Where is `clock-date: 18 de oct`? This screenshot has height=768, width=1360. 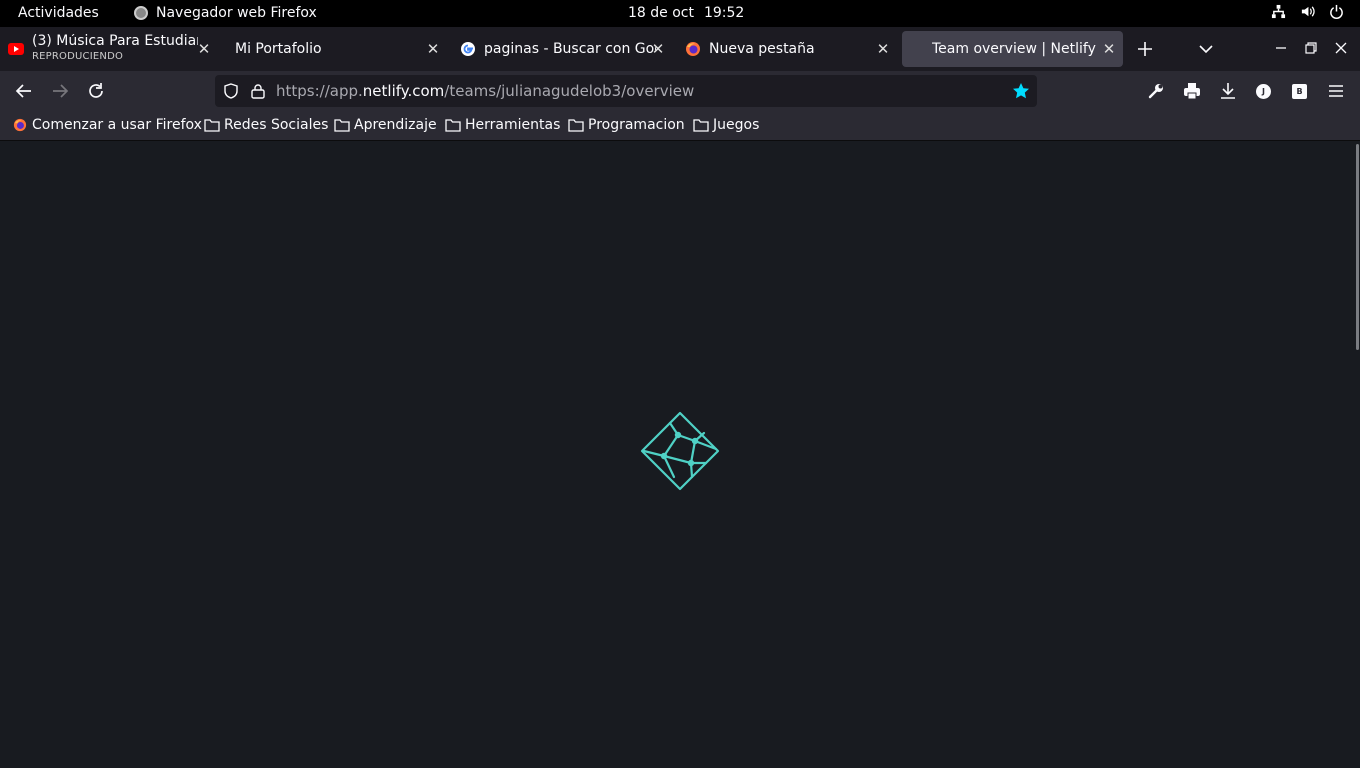
clock-date: 18 de oct is located at coordinates (661, 13).